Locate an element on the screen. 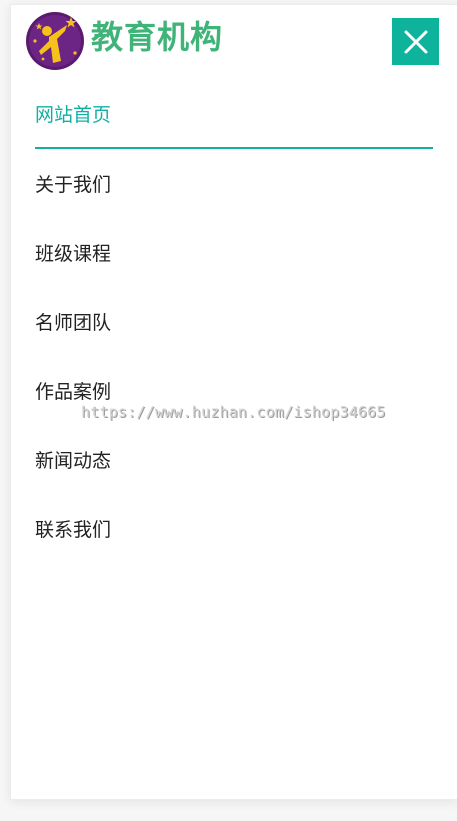  nav-item-teachers: 名师团队 is located at coordinates (234, 321).